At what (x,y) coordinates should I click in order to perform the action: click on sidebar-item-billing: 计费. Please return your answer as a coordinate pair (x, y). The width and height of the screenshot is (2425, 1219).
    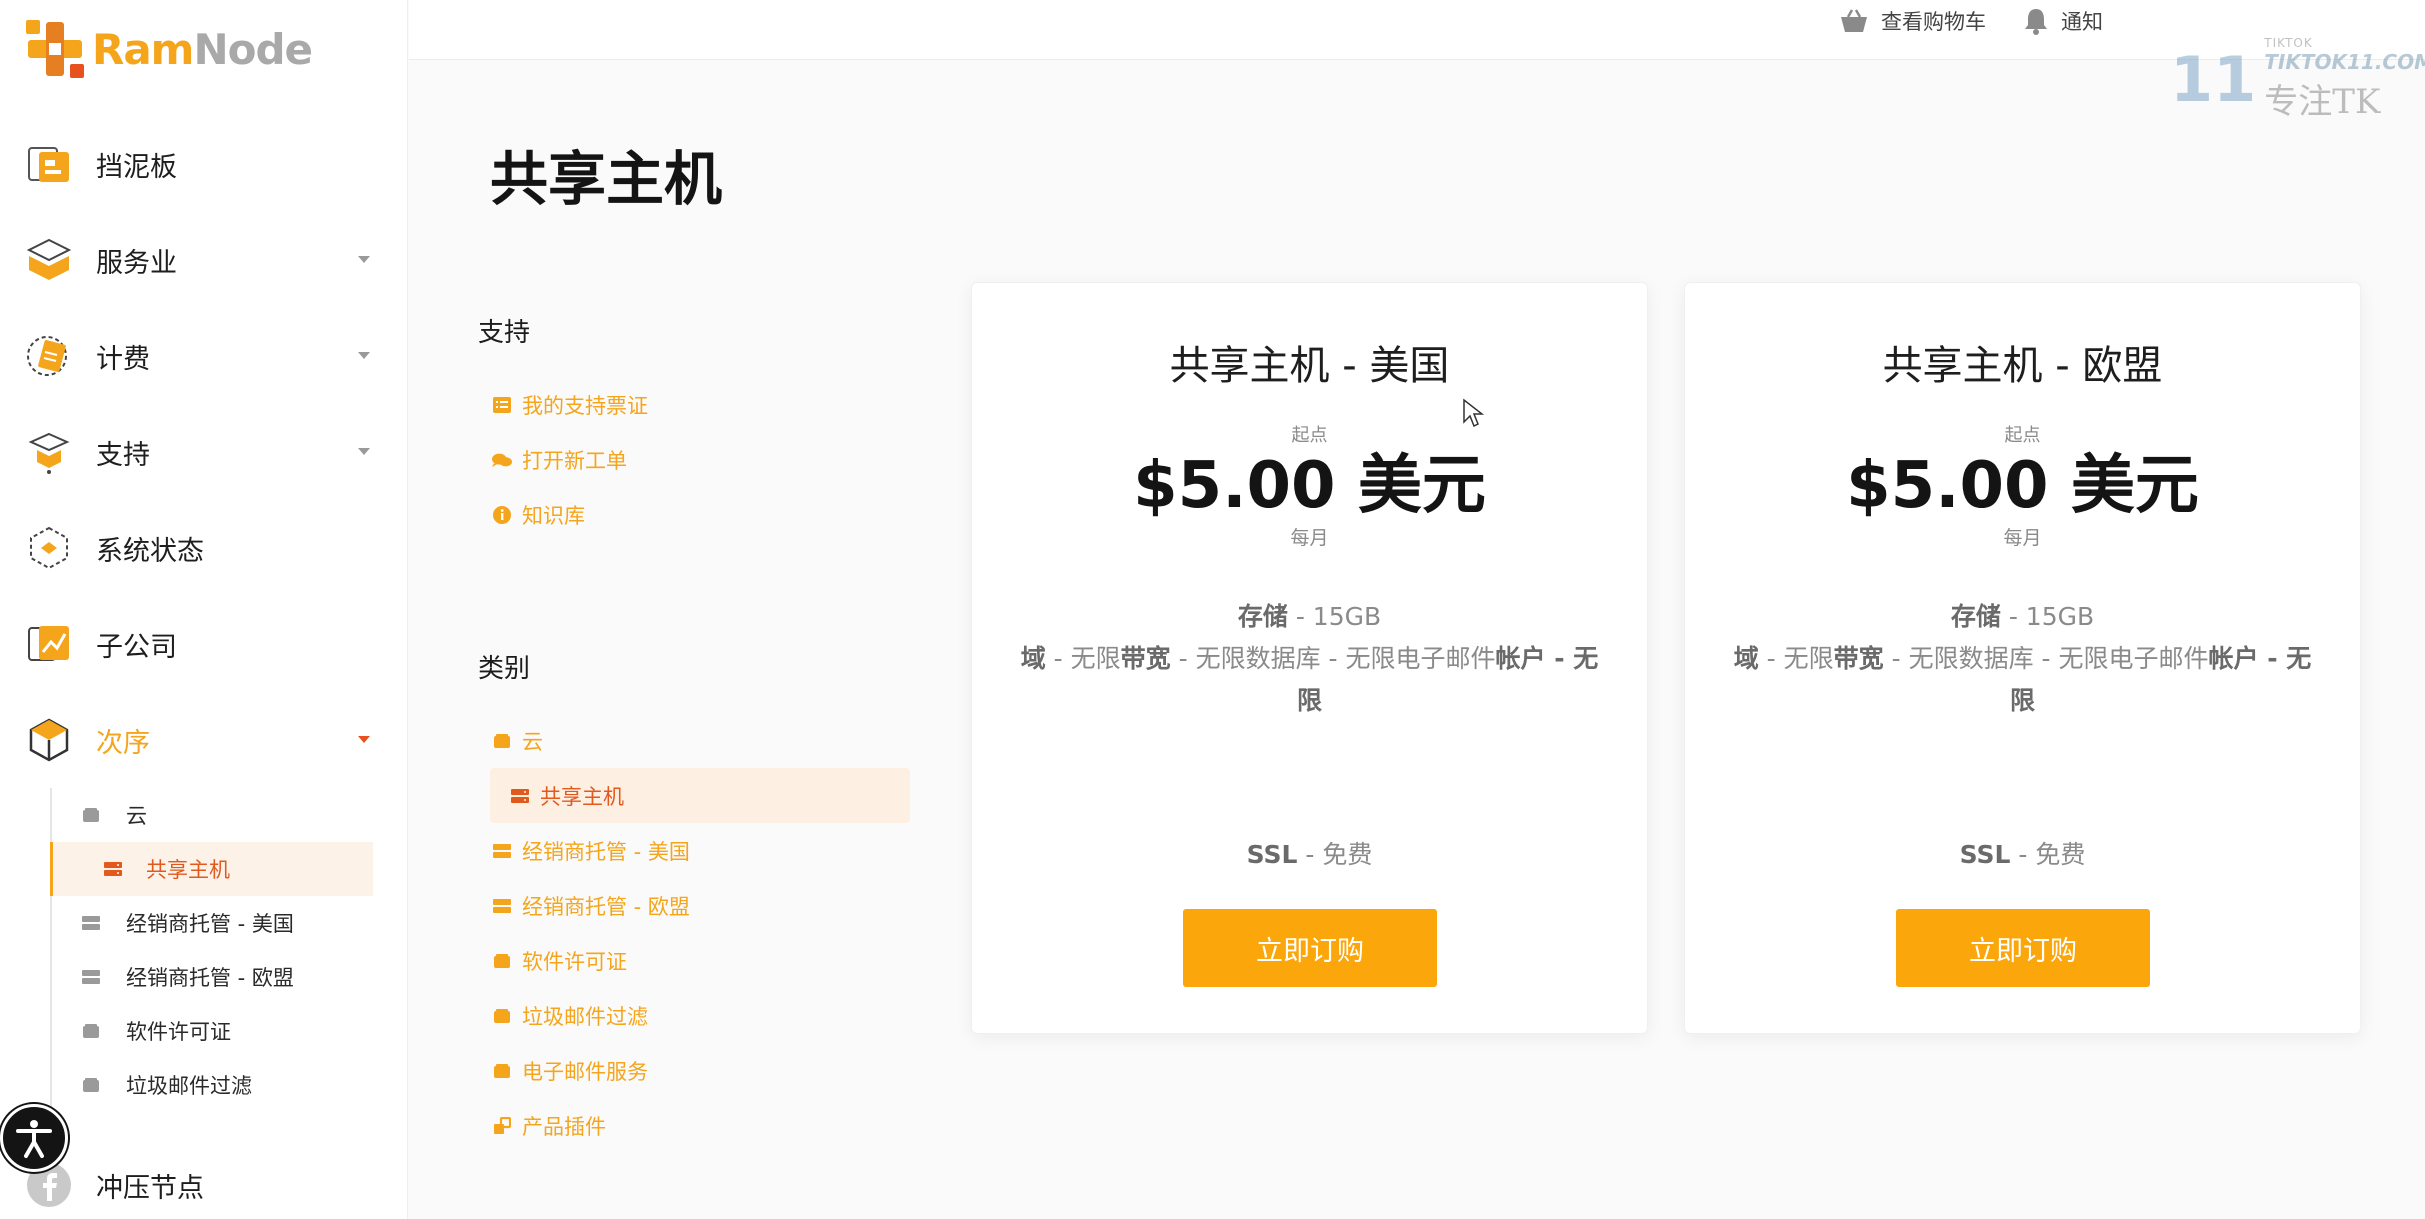
    Looking at the image, I should click on (204, 356).